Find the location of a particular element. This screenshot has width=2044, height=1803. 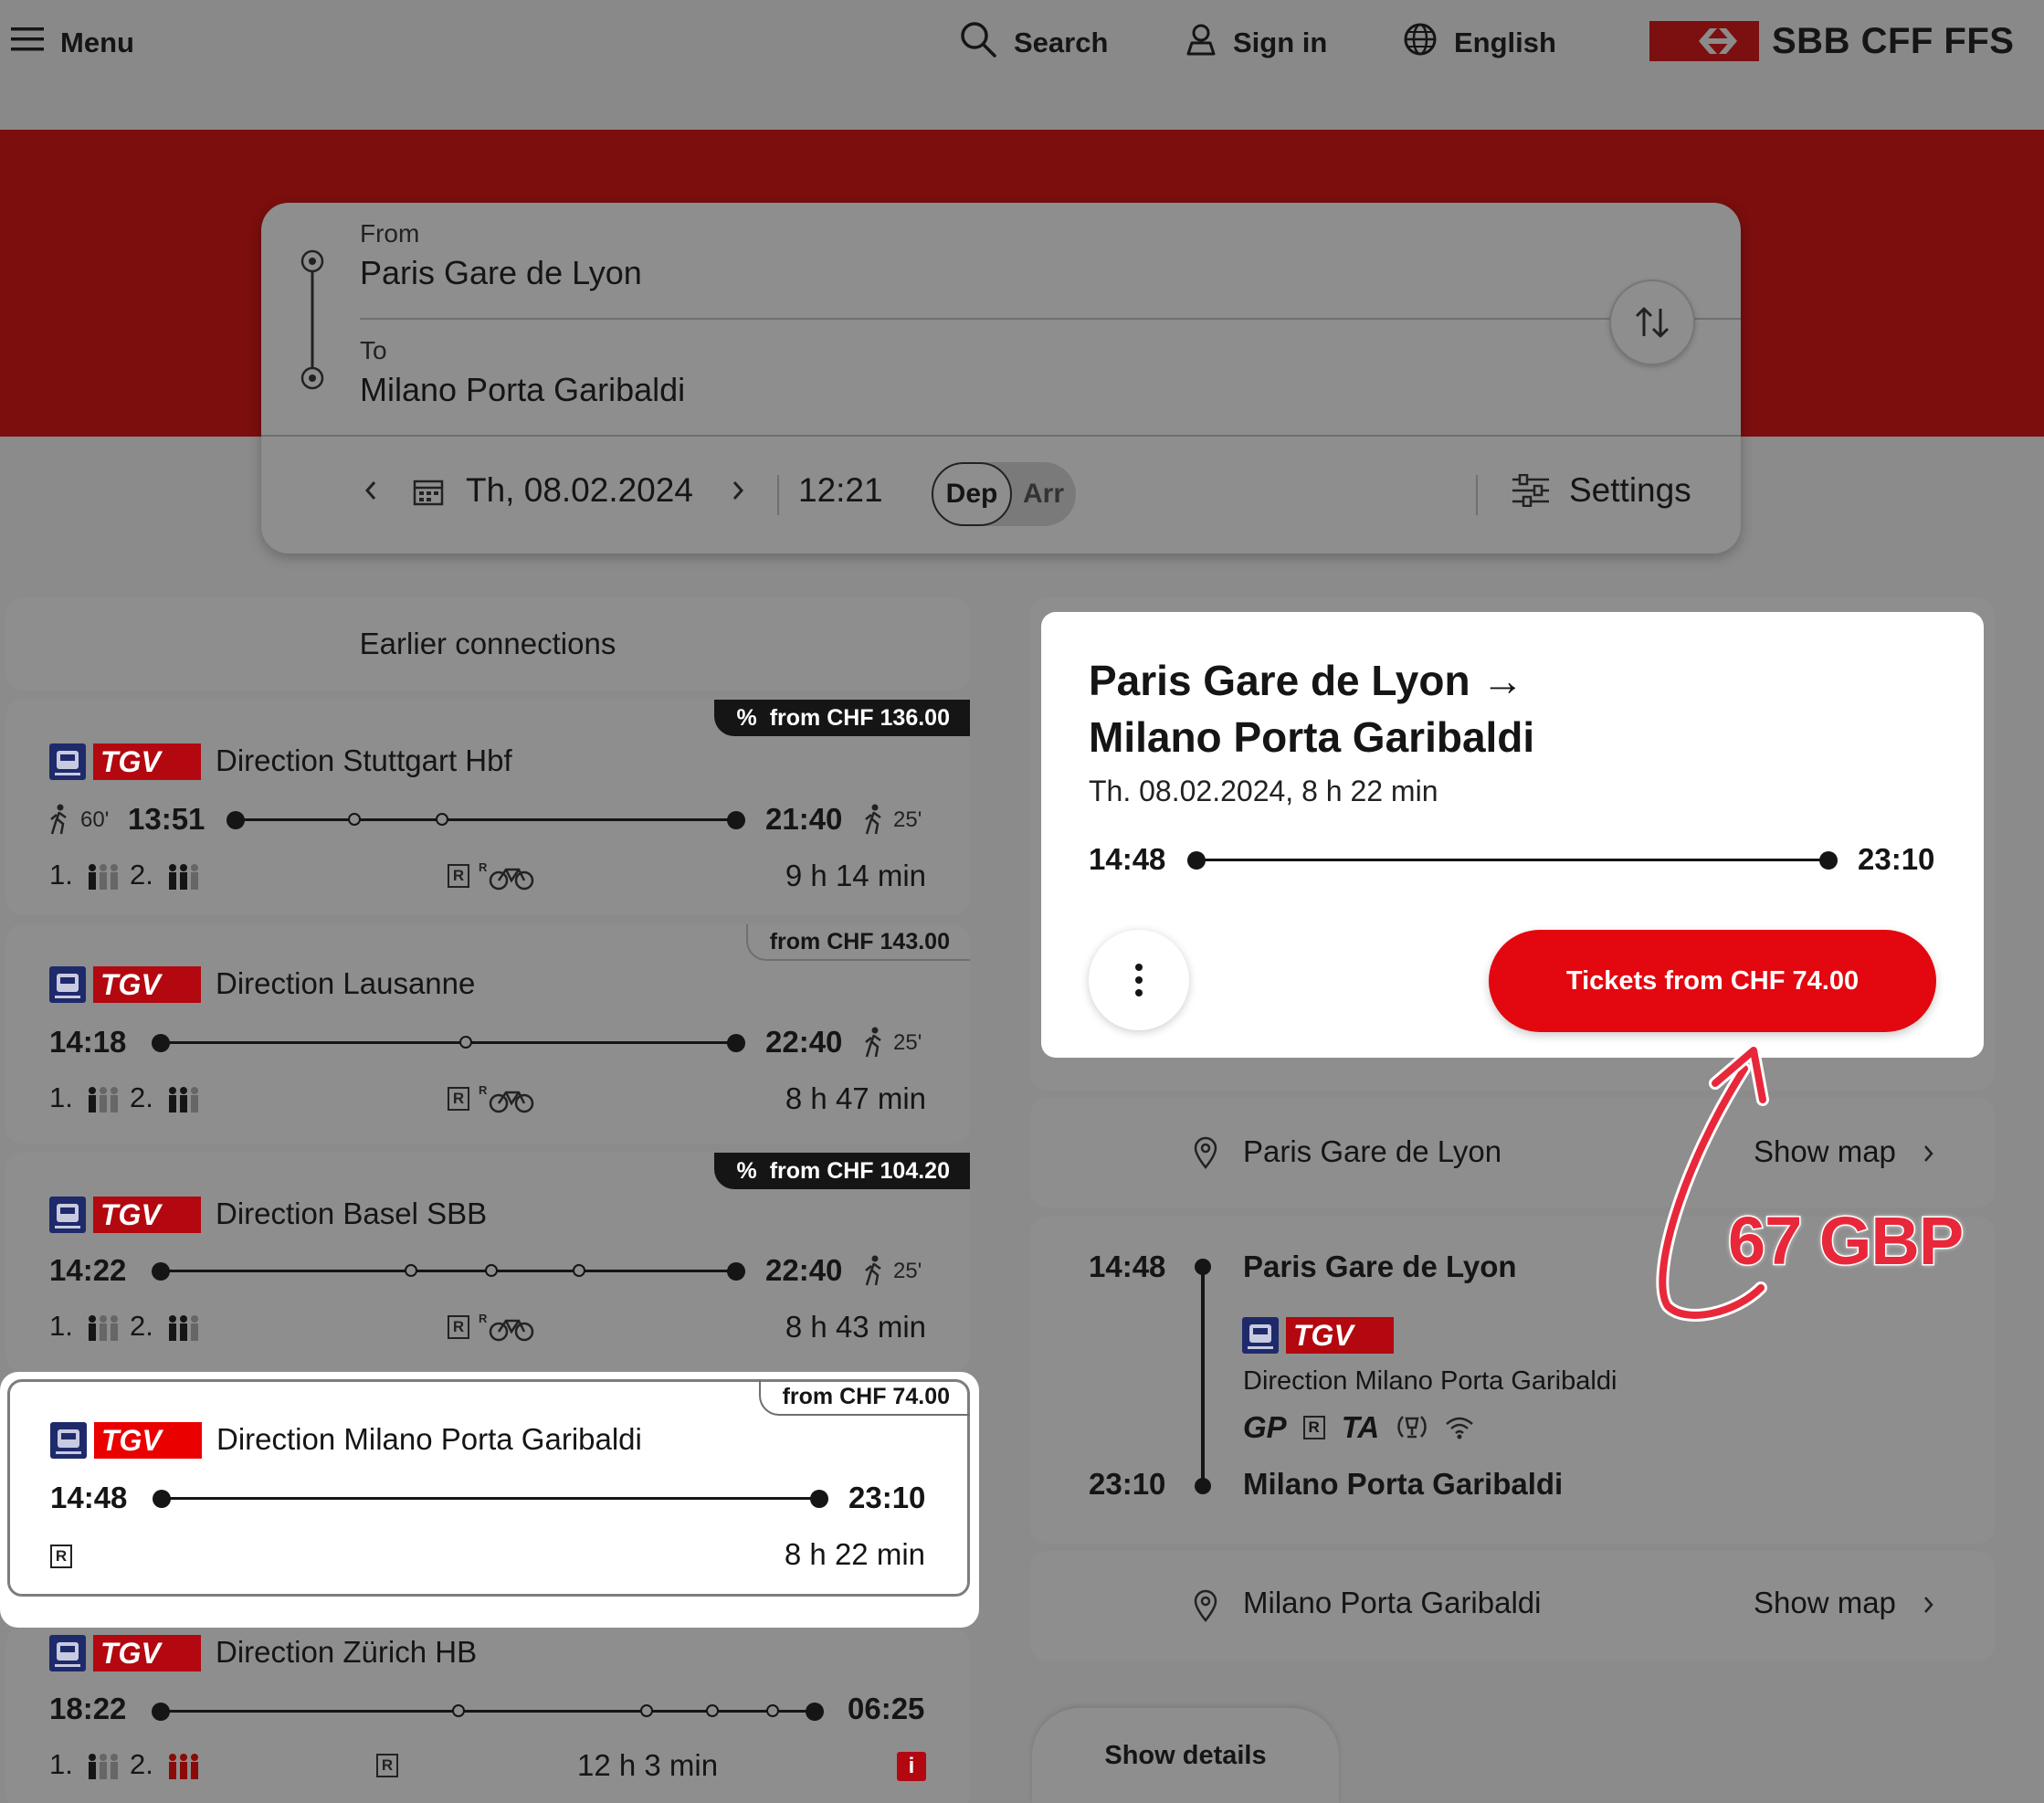

direction-label: Direction Milano Porta Garibaldi is located at coordinates (429, 1439).